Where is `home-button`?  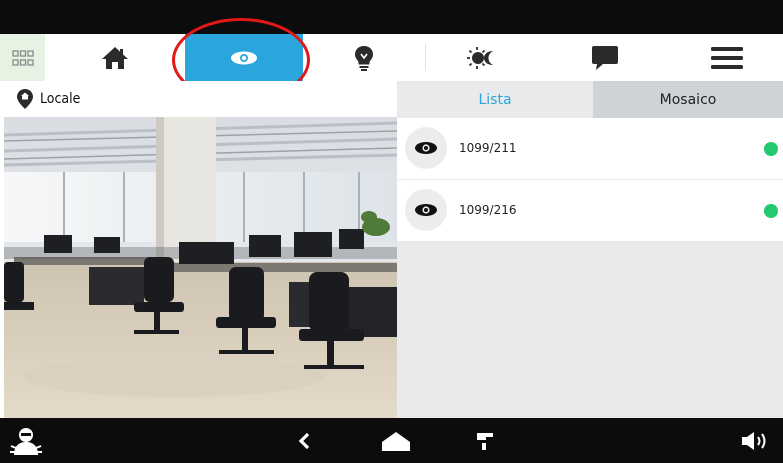 home-button is located at coordinates (396, 440).